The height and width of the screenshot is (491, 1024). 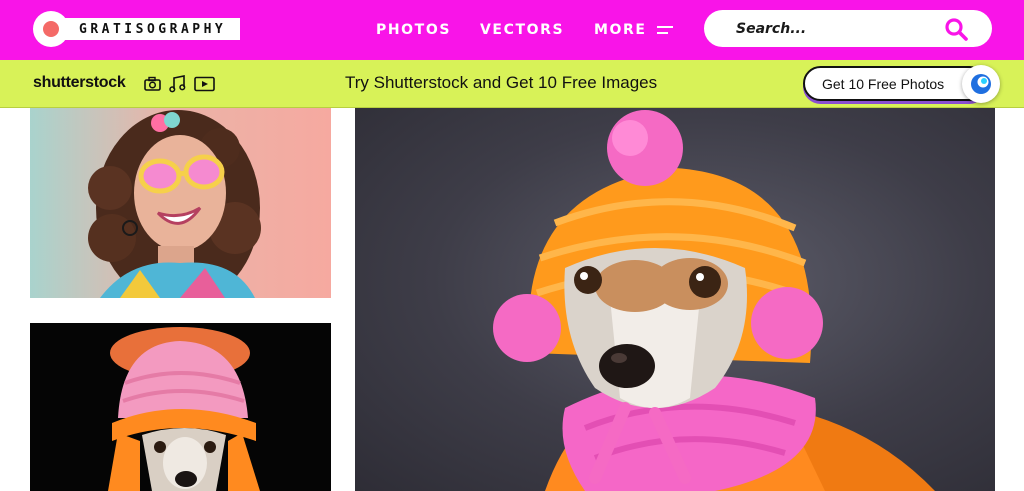 I want to click on menu-lines-icon, so click(x=664, y=30).